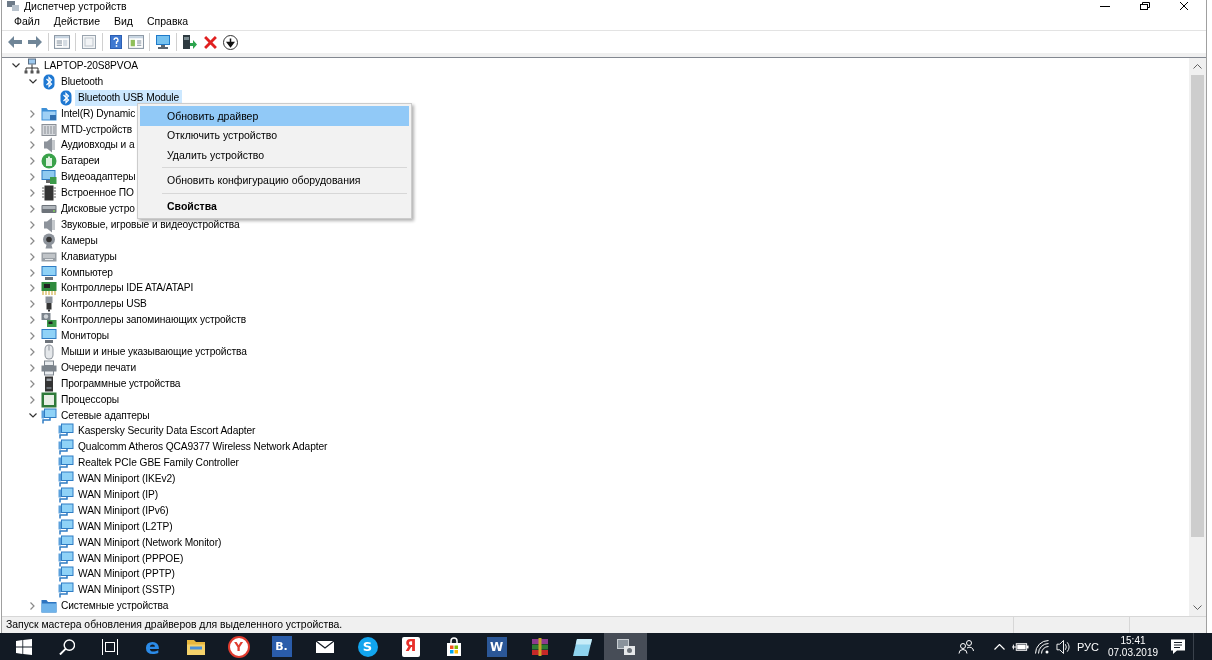 This screenshot has height=660, width=1212. Describe the element at coordinates (496, 646) in the screenshot. I see `taskbar-app-button: W` at that location.